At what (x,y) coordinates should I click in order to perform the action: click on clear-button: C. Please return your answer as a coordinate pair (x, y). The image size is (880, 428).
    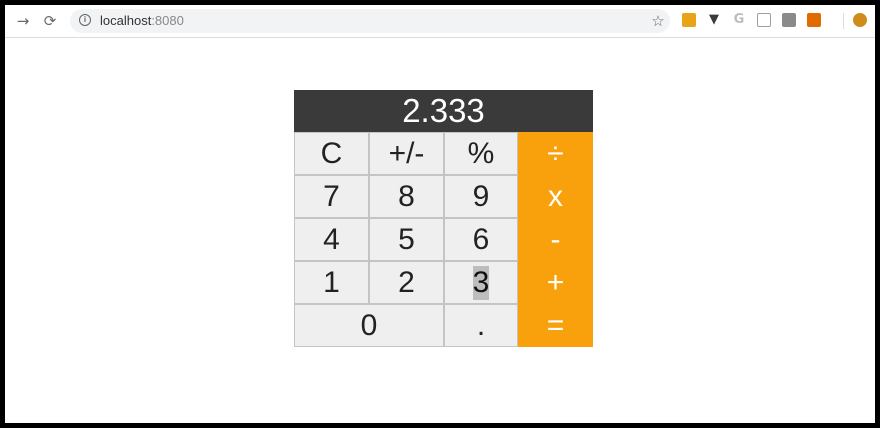
    Looking at the image, I should click on (331, 153).